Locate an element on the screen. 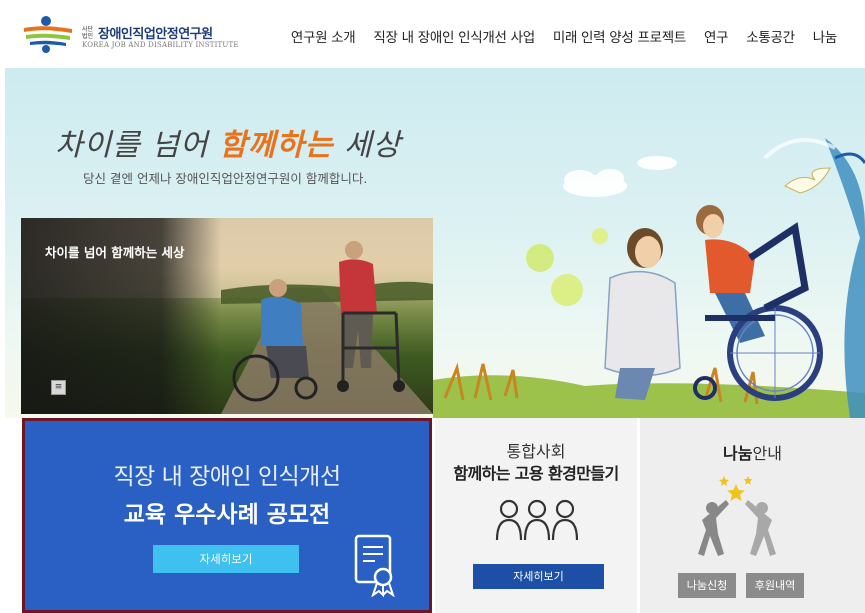  nav-item-community: 소통공간 is located at coordinates (770, 36).